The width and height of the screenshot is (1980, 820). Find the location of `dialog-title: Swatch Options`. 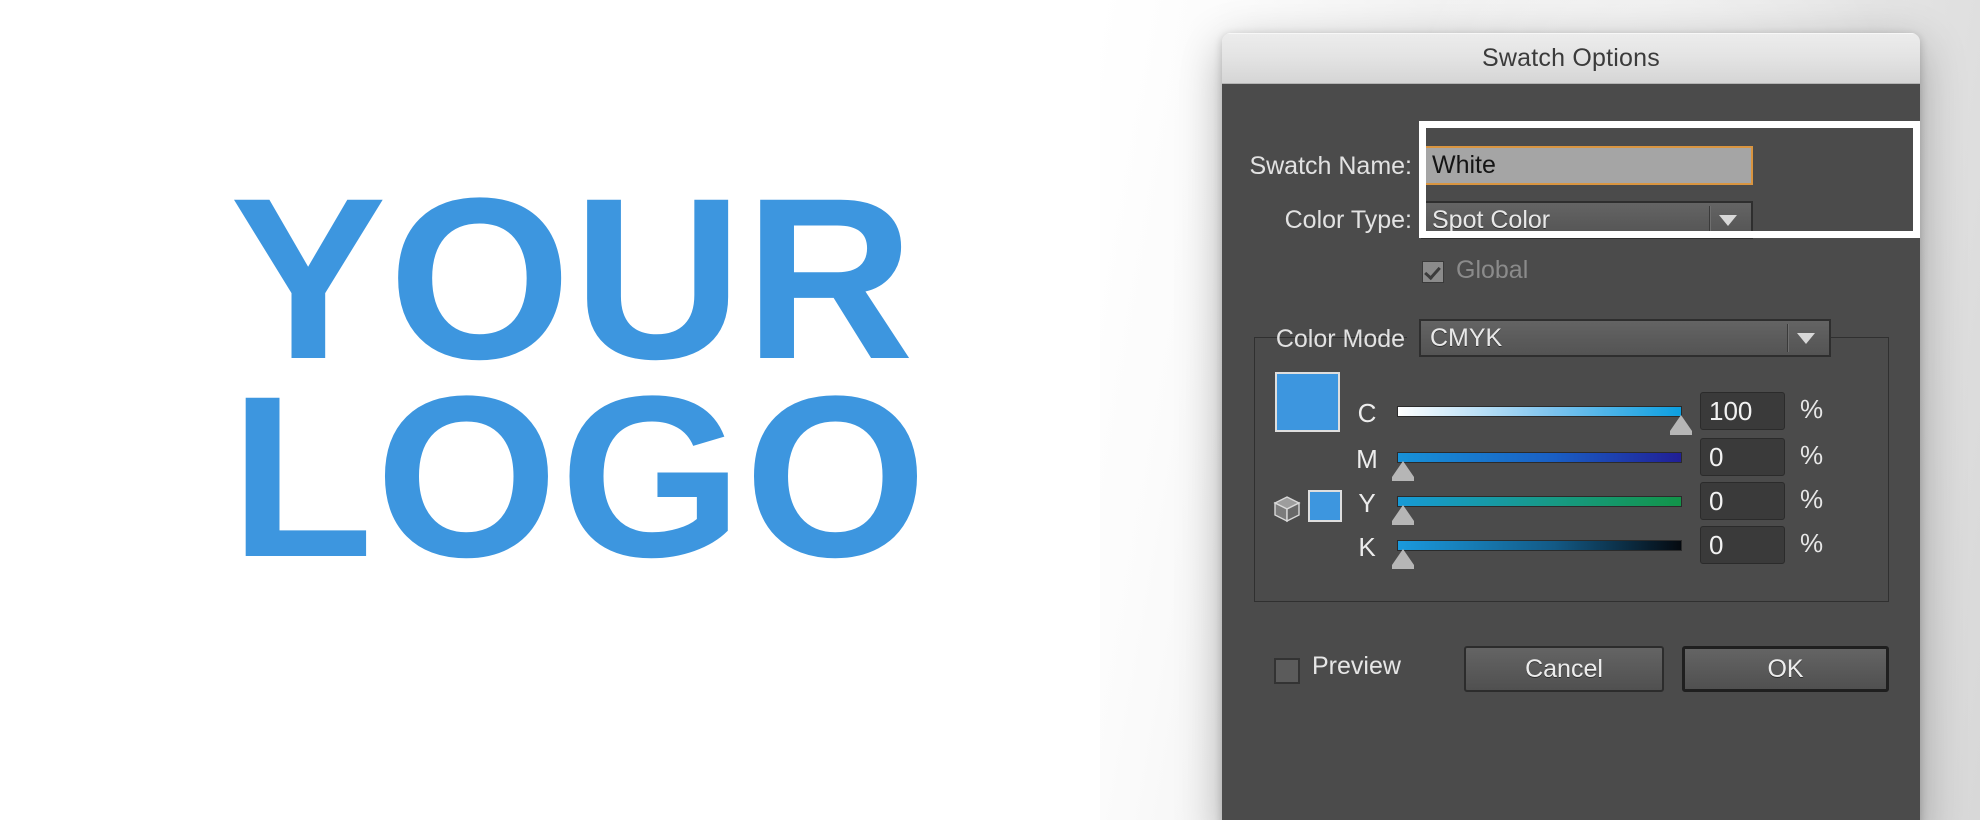

dialog-title: Swatch Options is located at coordinates (1571, 58).